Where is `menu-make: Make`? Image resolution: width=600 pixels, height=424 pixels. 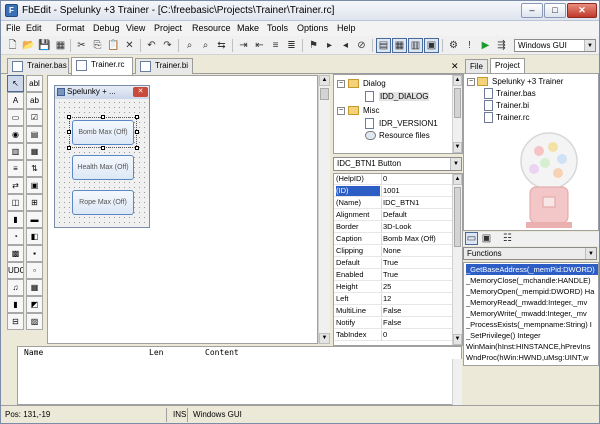 menu-make: Make is located at coordinates (248, 28).